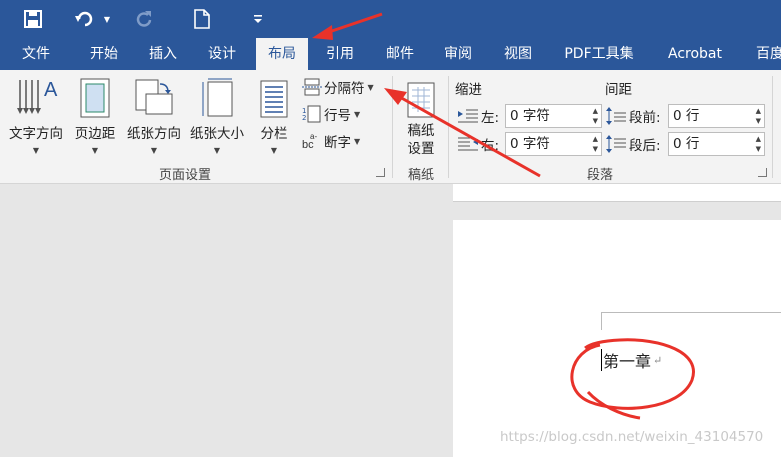 This screenshot has height=457, width=781. Describe the element at coordinates (36, 96) in the screenshot. I see `text-direction-icon: A` at that location.